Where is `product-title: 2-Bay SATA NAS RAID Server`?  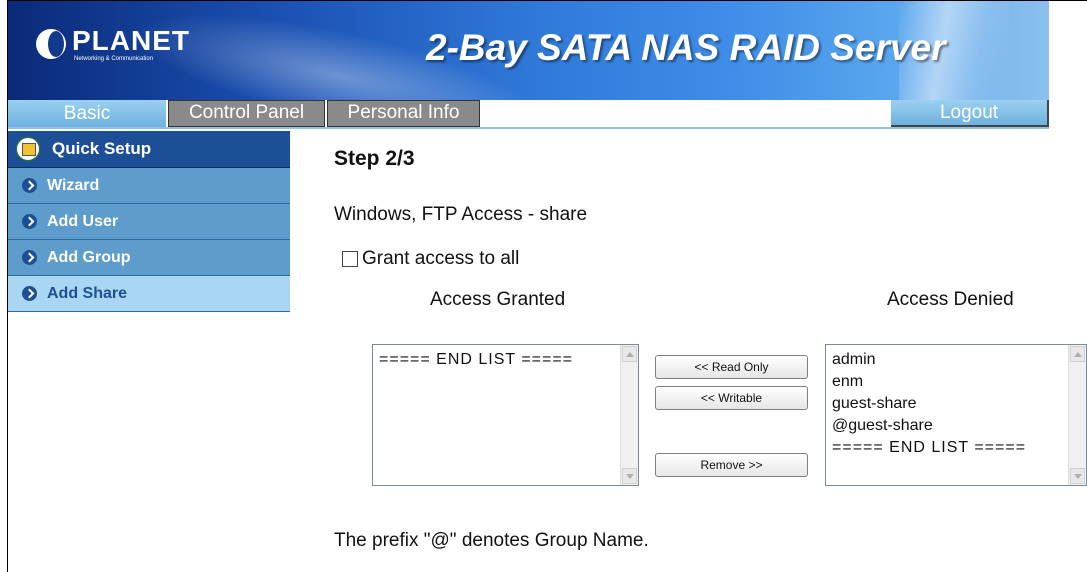 product-title: 2-Bay SATA NAS RAID Server is located at coordinates (686, 47).